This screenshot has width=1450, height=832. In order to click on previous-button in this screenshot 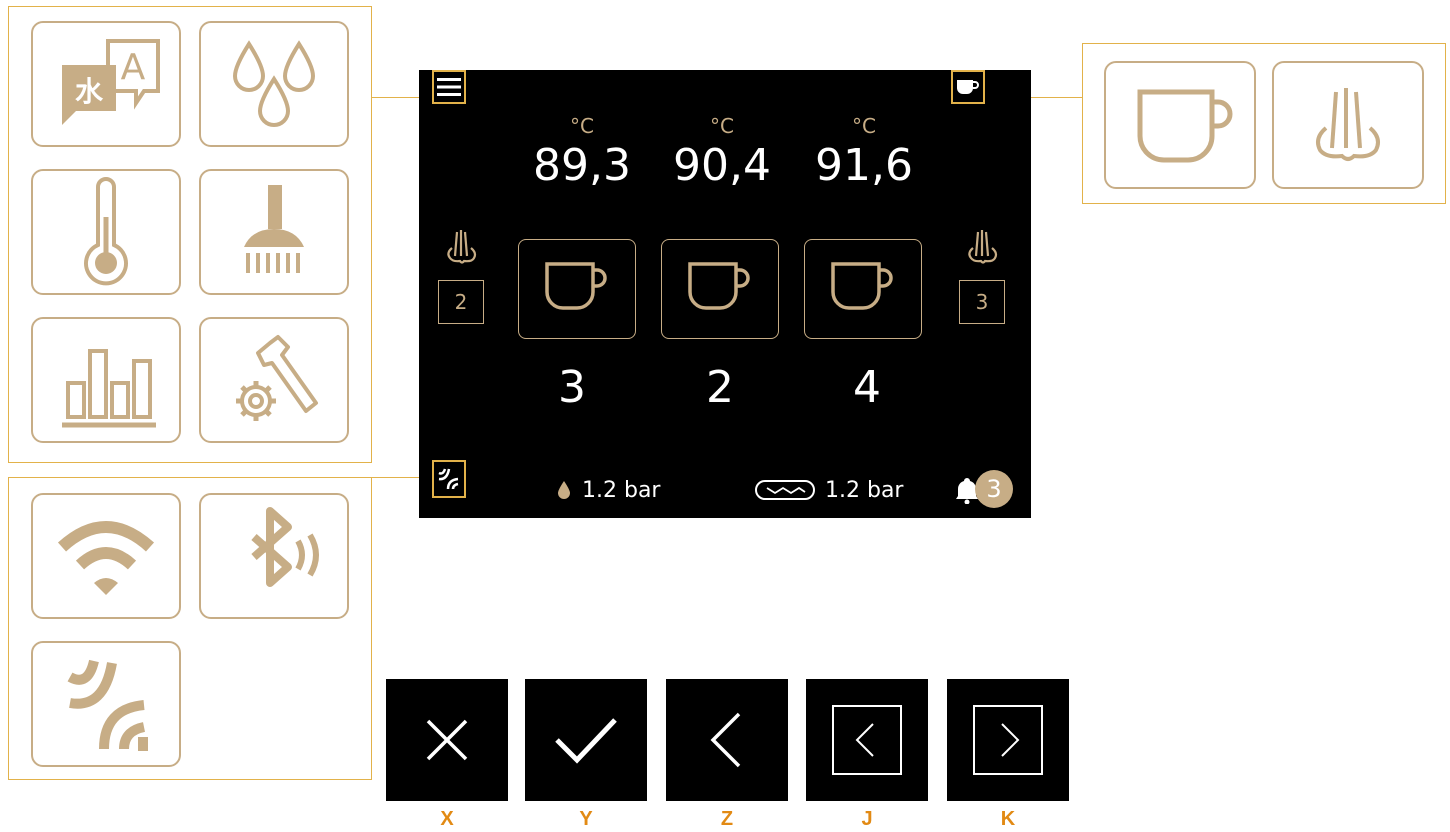, I will do `click(867, 740)`.